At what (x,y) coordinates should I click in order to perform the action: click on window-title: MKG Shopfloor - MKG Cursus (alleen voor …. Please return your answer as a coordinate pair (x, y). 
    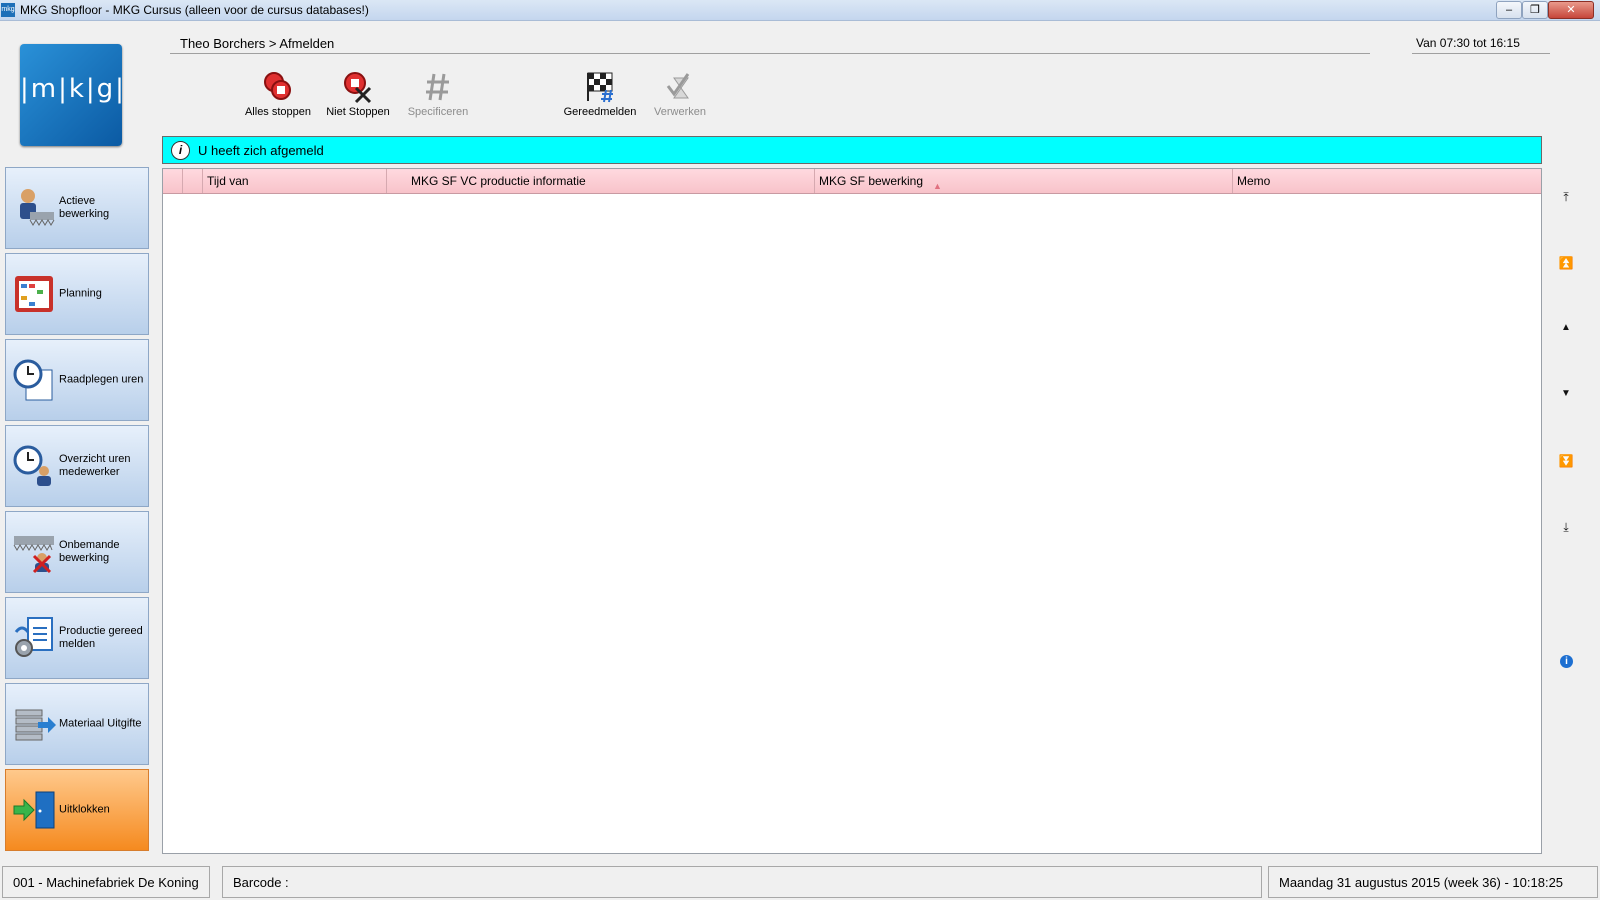
    Looking at the image, I should click on (194, 10).